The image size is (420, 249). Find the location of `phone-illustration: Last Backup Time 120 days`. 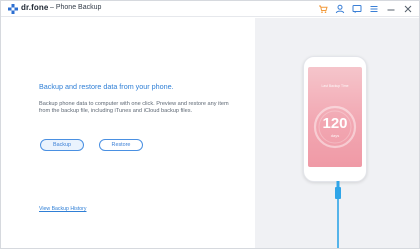

phone-illustration: Last Backup Time 120 days is located at coordinates (335, 119).